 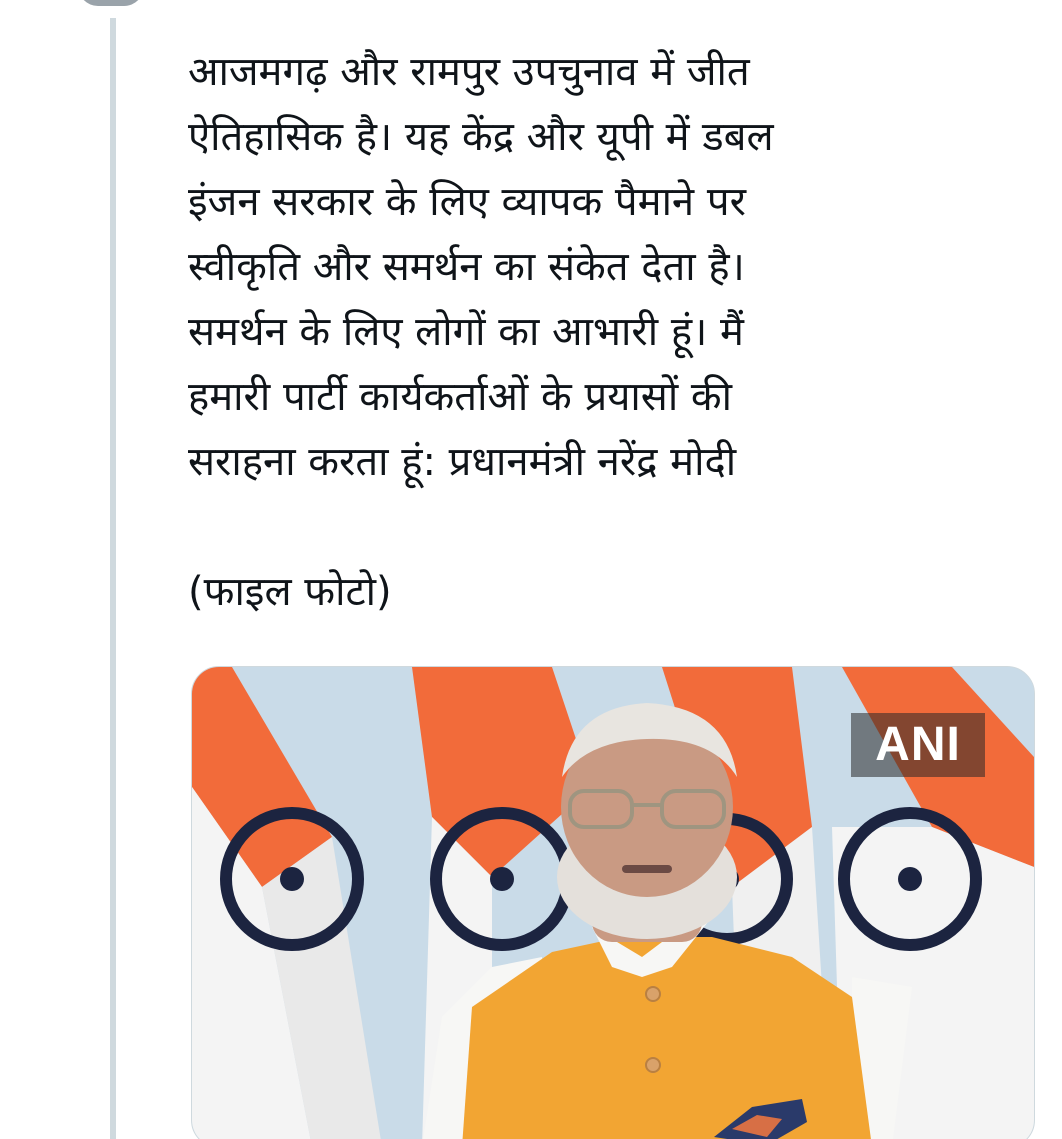 What do you see at coordinates (918, 745) in the screenshot?
I see `ani-watermark-badge: ANI` at bounding box center [918, 745].